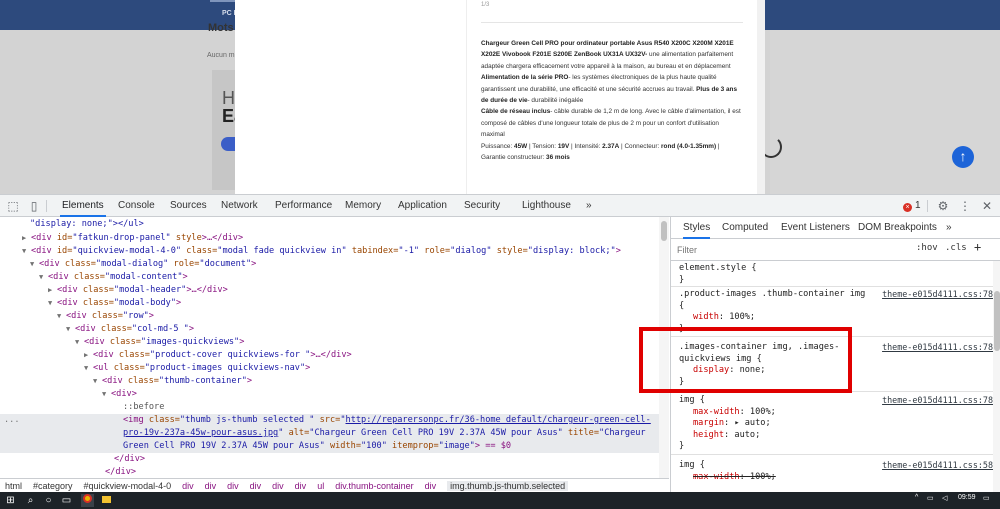  I want to click on network-icon: ▭, so click(930, 498).